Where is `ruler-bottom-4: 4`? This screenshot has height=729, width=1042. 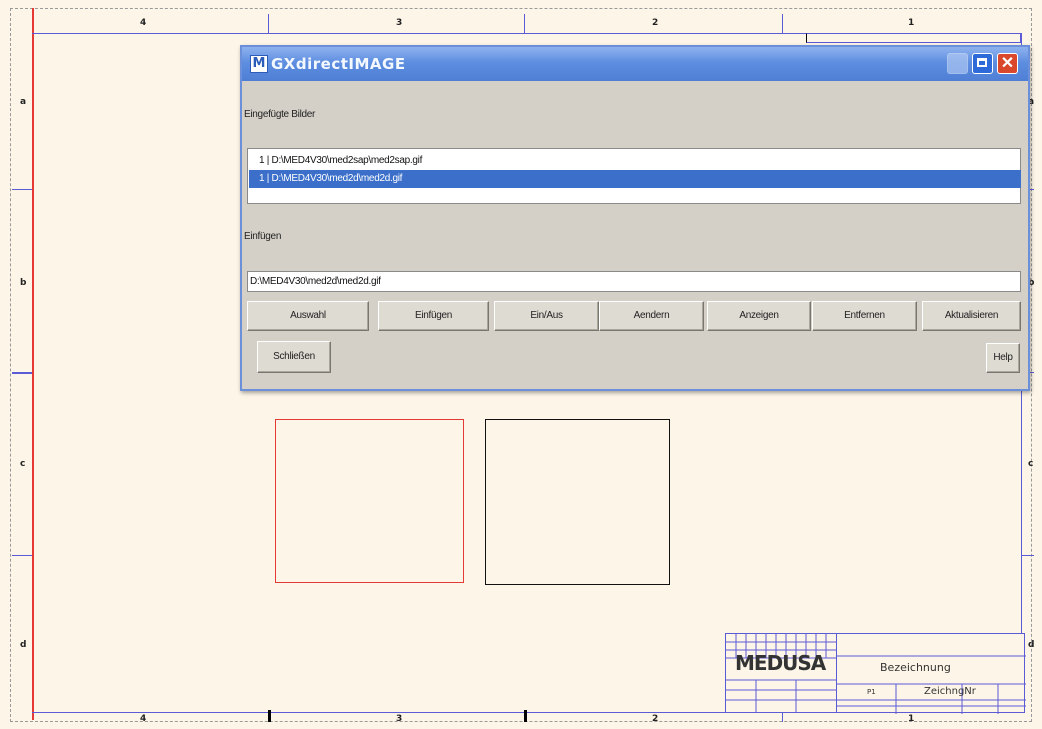
ruler-bottom-4: 4 is located at coordinates (143, 719).